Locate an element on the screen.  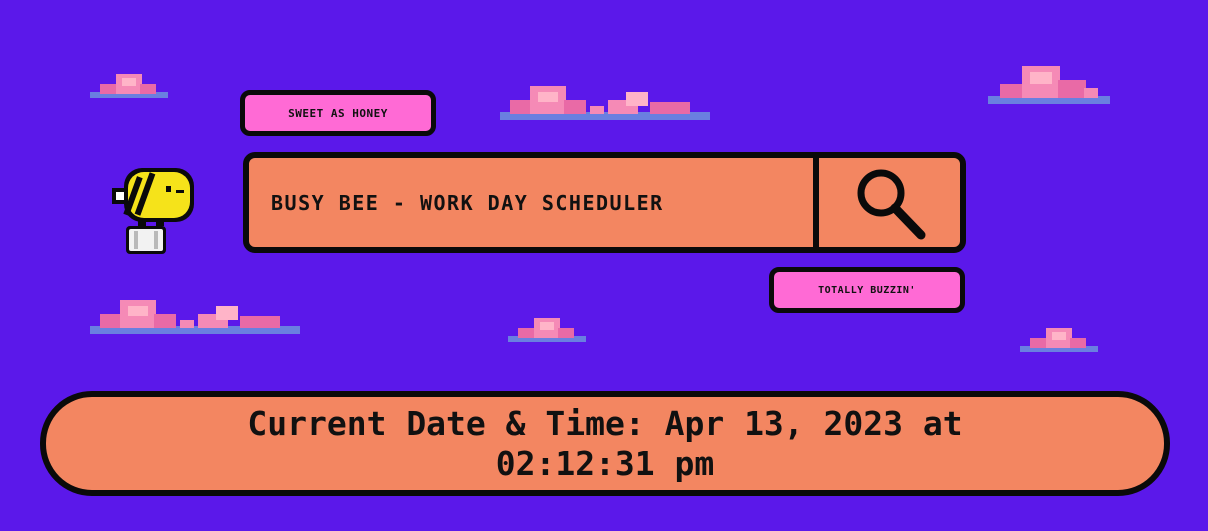
scheduler-title: BUSY BEE - WORK DAY SCHEDULER is located at coordinates (534, 202).